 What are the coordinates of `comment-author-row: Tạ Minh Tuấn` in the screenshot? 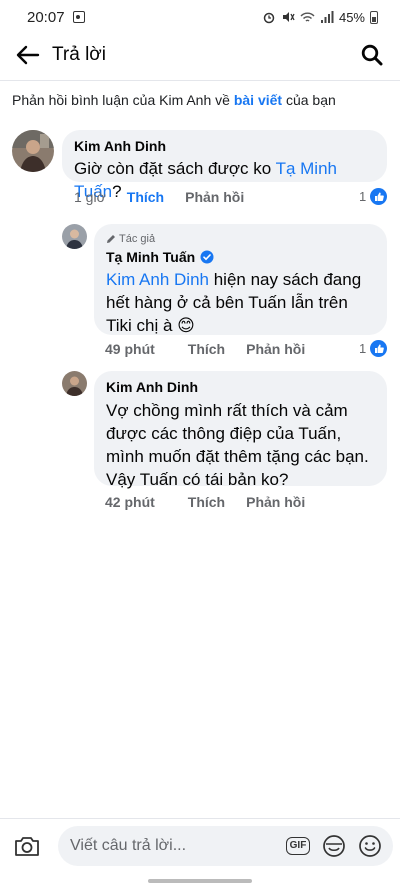 It's located at (240, 257).